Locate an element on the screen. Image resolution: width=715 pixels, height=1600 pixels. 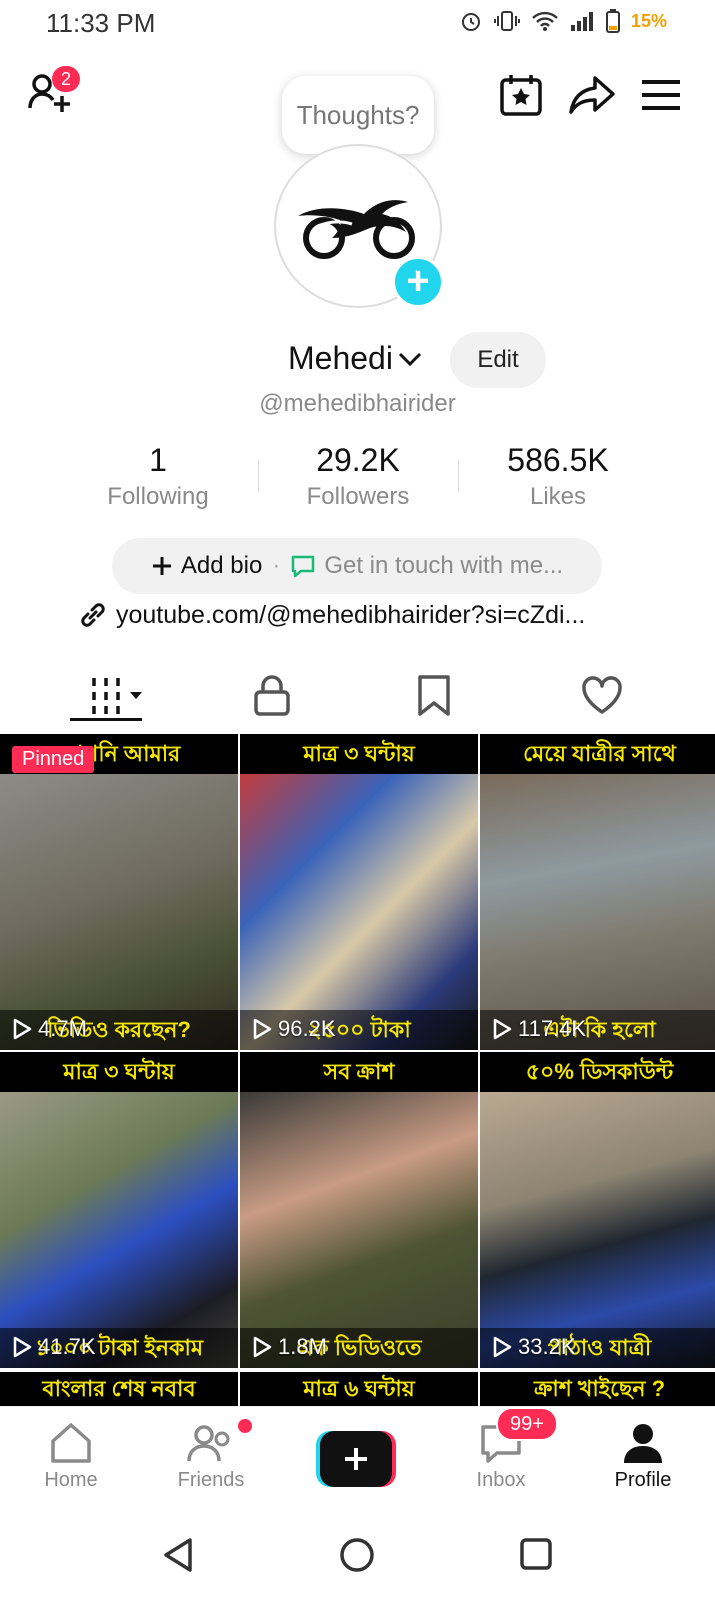
video-thumbnail: মাত্র ৩ ঘন্টায় ১০০০ টাকা ইনকাম 41.7K is located at coordinates (119, 1210).